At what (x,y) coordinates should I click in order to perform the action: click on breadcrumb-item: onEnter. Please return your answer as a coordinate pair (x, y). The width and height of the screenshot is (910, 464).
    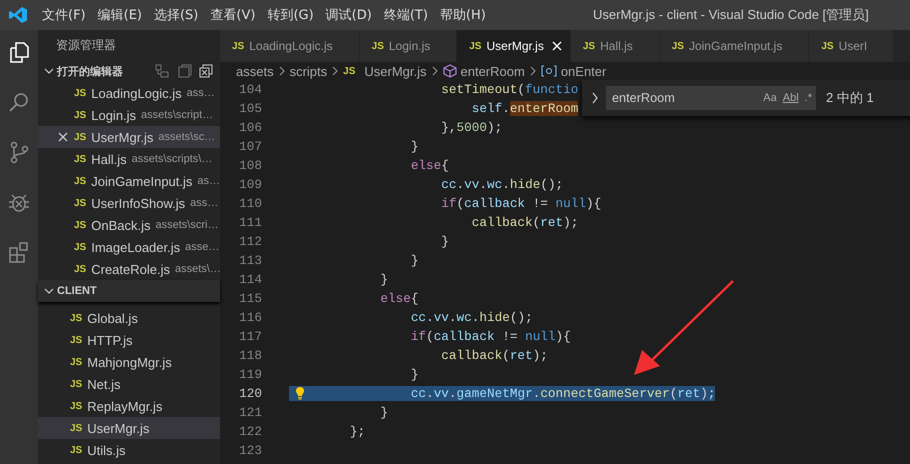
    Looking at the image, I should click on (583, 71).